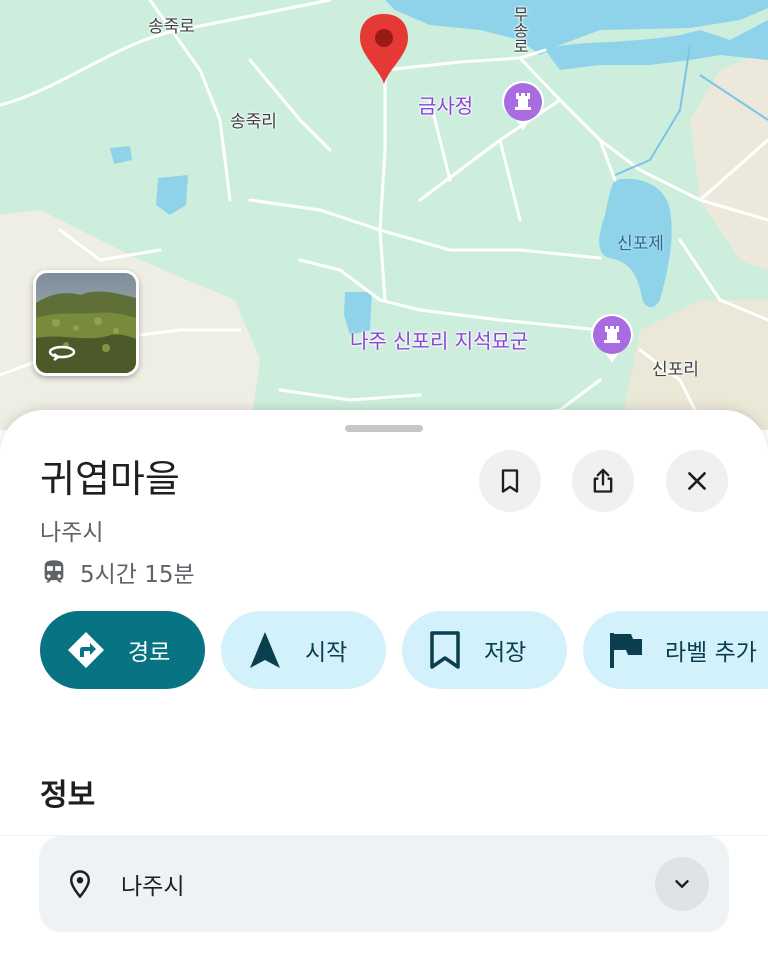 The height and width of the screenshot is (960, 768). What do you see at coordinates (711, 653) in the screenshot?
I see `add-label-label: 라벨 추가` at bounding box center [711, 653].